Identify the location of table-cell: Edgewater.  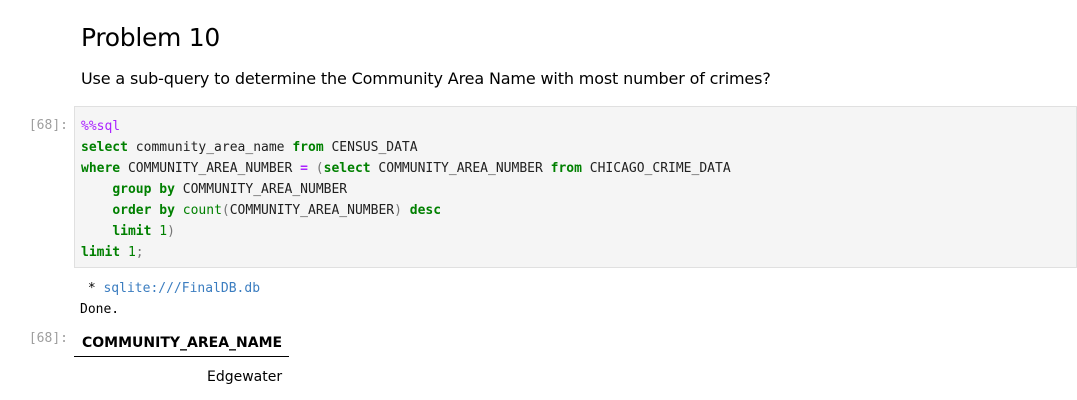
(244, 377).